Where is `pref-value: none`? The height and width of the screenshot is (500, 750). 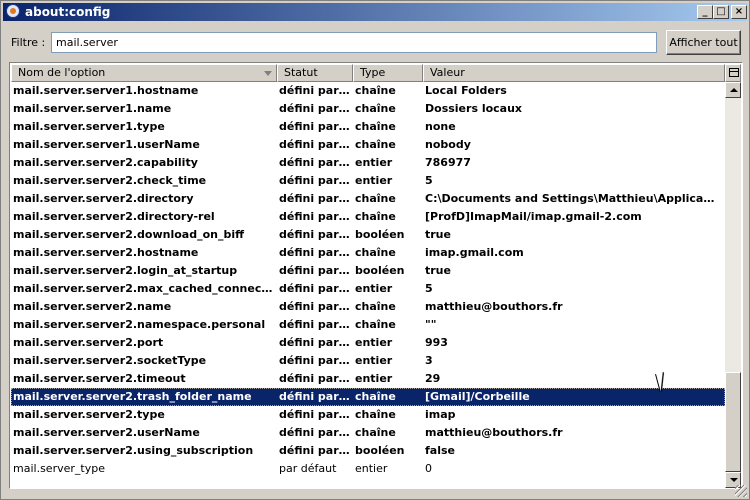
pref-value: none is located at coordinates (440, 126).